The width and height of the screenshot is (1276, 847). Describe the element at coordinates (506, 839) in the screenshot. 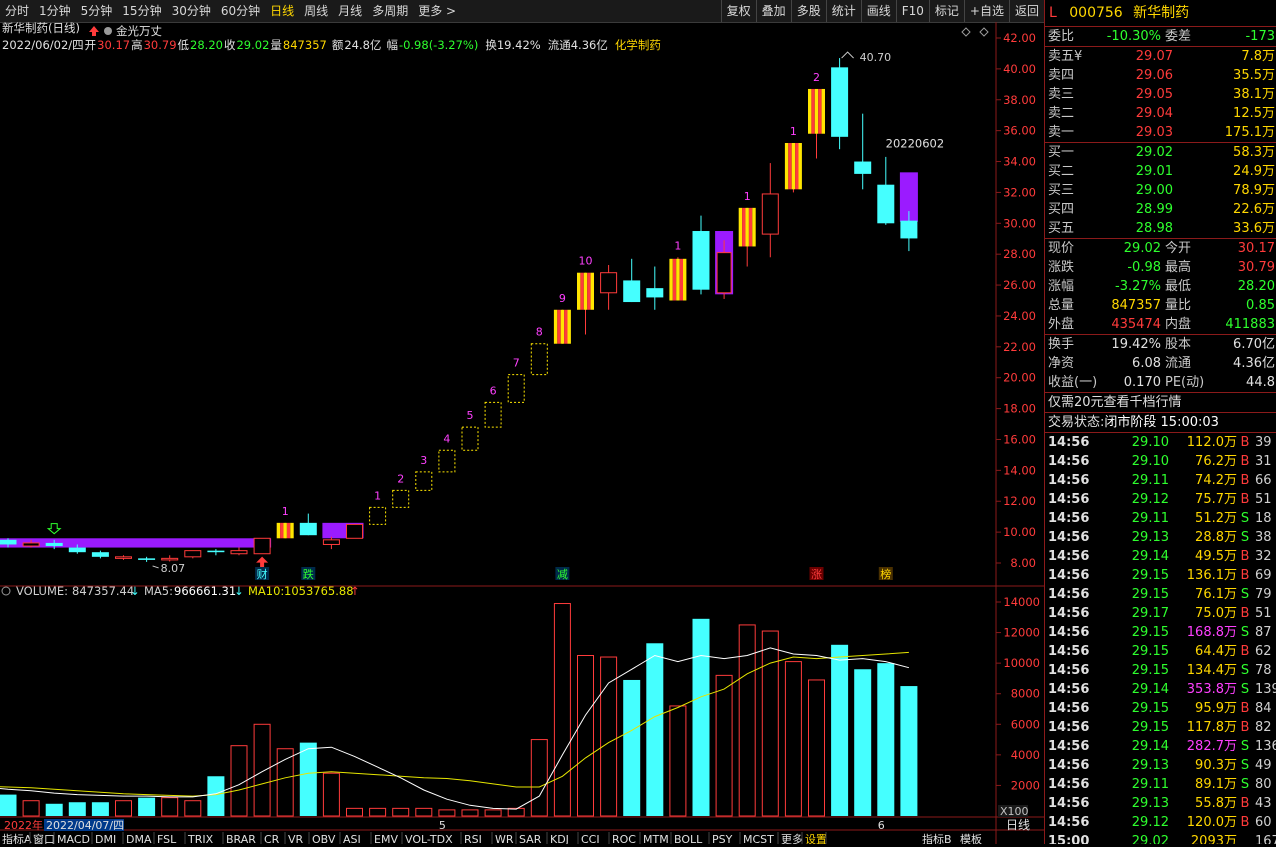

I see `indicator-tab: WR` at that location.